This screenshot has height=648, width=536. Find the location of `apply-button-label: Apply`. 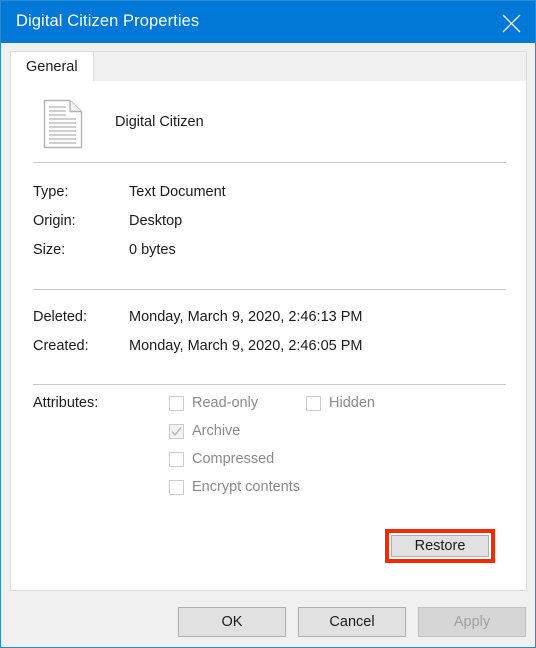

apply-button-label: Apply is located at coordinates (472, 622).